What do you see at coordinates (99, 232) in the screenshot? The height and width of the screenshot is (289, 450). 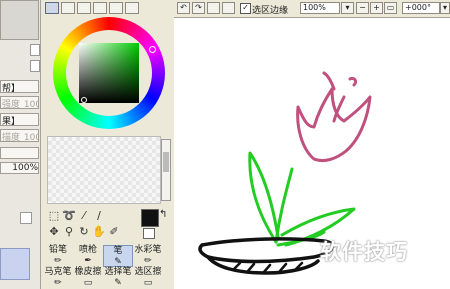 I see `hand-icon: ✋` at bounding box center [99, 232].